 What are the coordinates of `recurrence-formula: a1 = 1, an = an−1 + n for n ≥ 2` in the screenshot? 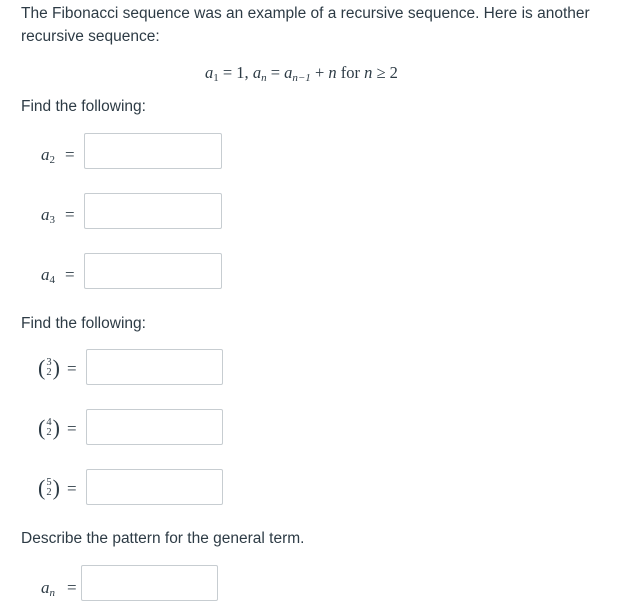 It's located at (301, 73).